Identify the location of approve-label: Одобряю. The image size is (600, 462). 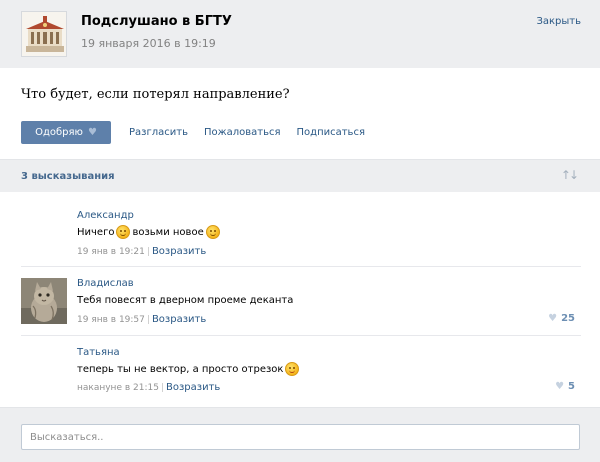
(59, 132).